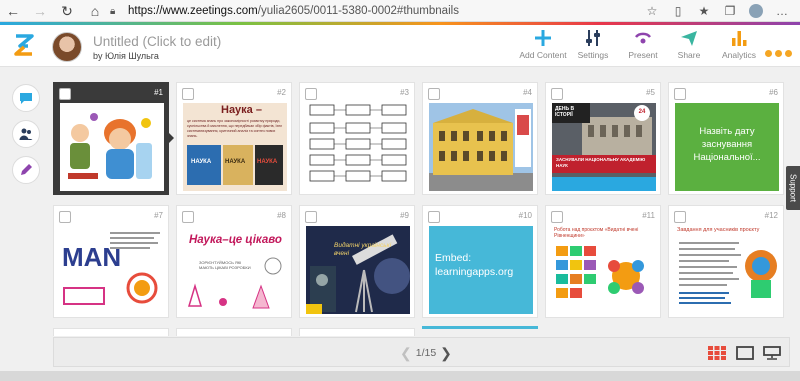 The height and width of the screenshot is (381, 800). Describe the element at coordinates (126, 56) in the screenshot. I see `presentation-author: by Юлія Шульга` at that location.